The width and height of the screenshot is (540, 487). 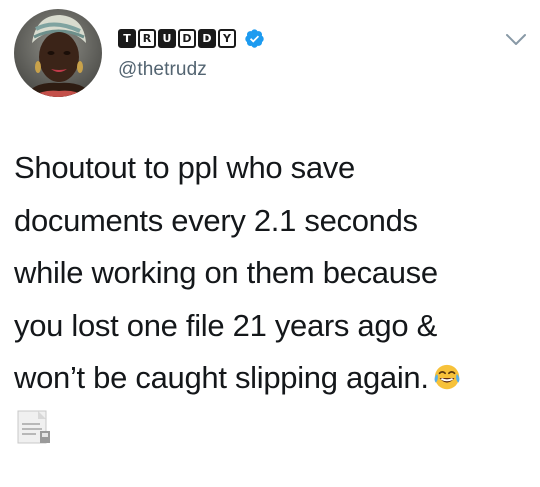 What do you see at coordinates (516, 40) in the screenshot?
I see `chevron-down-icon` at bounding box center [516, 40].